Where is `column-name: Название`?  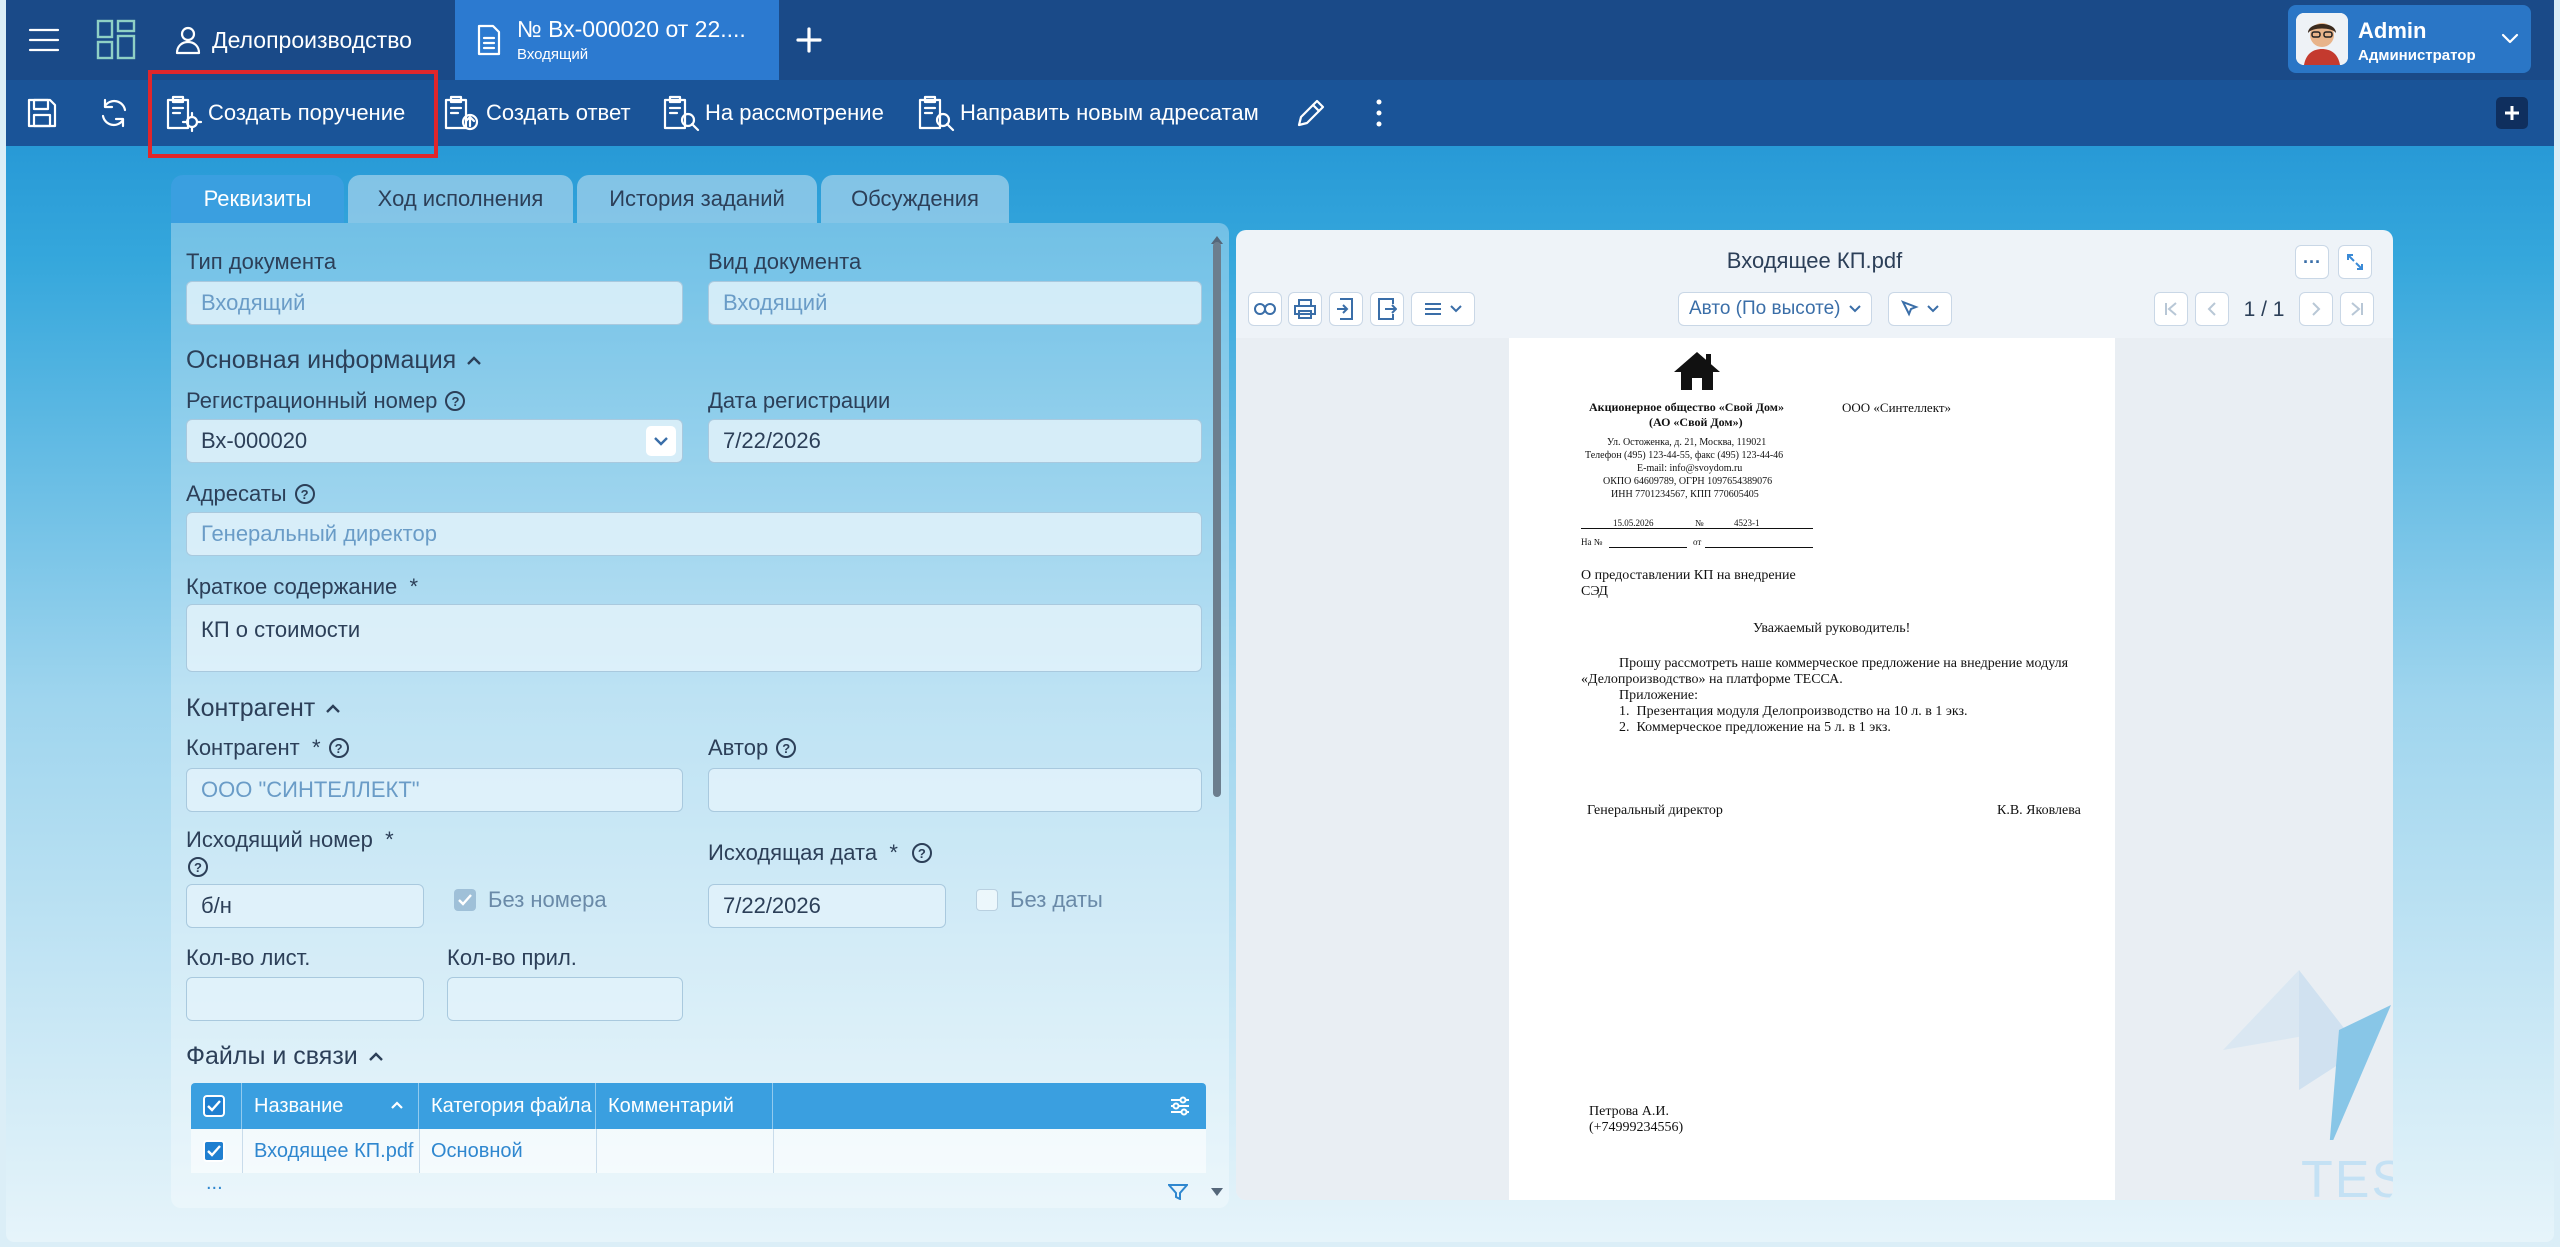
column-name: Название is located at coordinates (330, 1106).